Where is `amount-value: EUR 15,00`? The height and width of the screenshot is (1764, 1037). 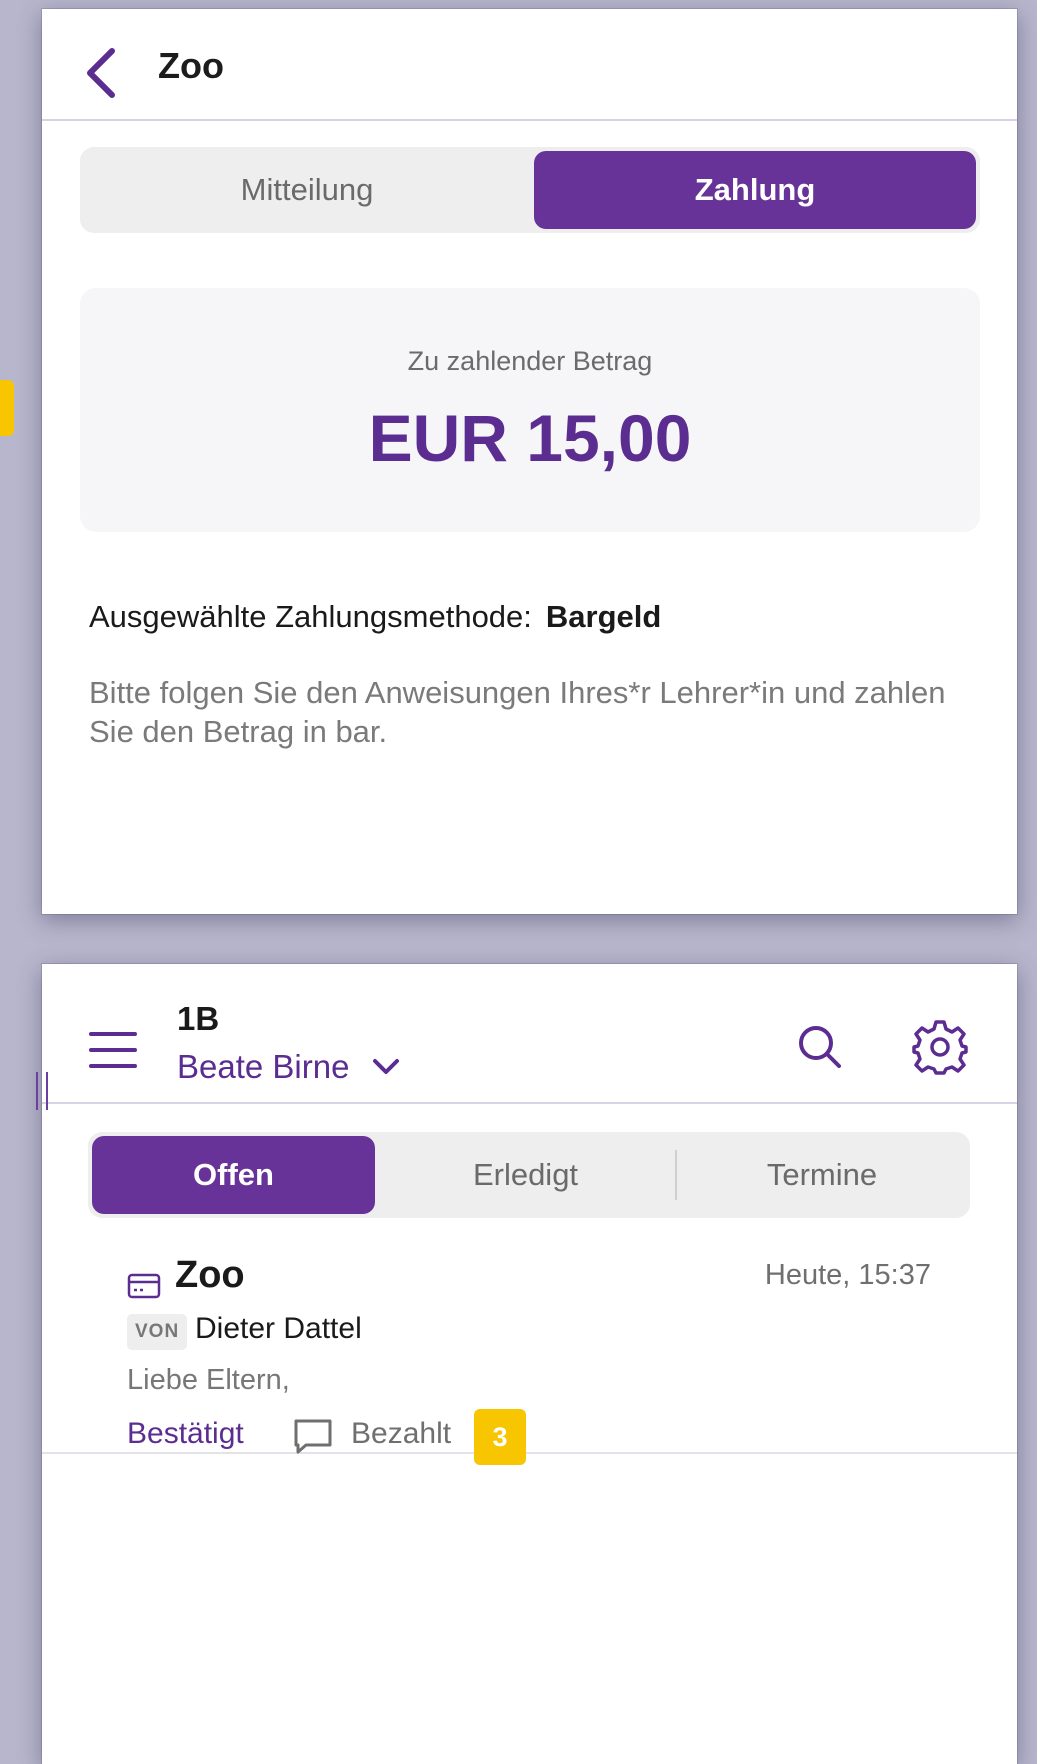 amount-value: EUR 15,00 is located at coordinates (530, 438).